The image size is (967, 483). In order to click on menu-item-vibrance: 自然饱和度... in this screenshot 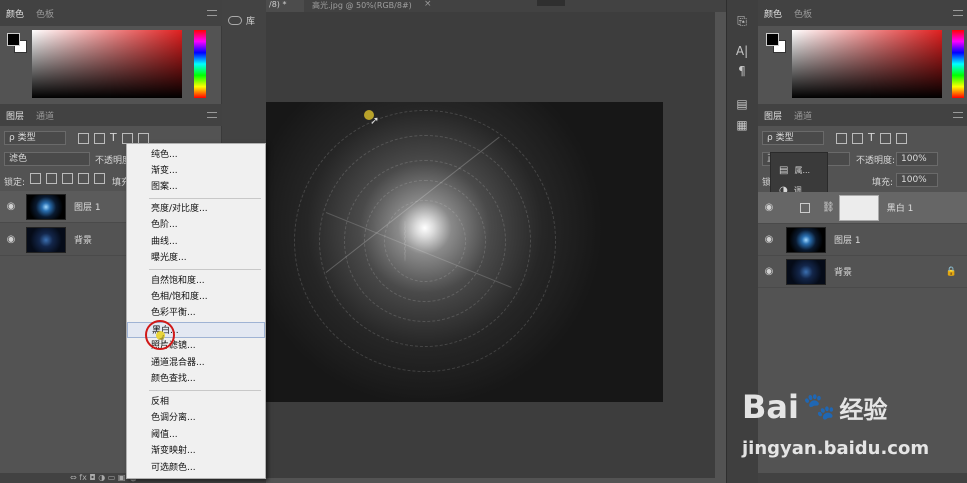, I will do `click(196, 281)`.